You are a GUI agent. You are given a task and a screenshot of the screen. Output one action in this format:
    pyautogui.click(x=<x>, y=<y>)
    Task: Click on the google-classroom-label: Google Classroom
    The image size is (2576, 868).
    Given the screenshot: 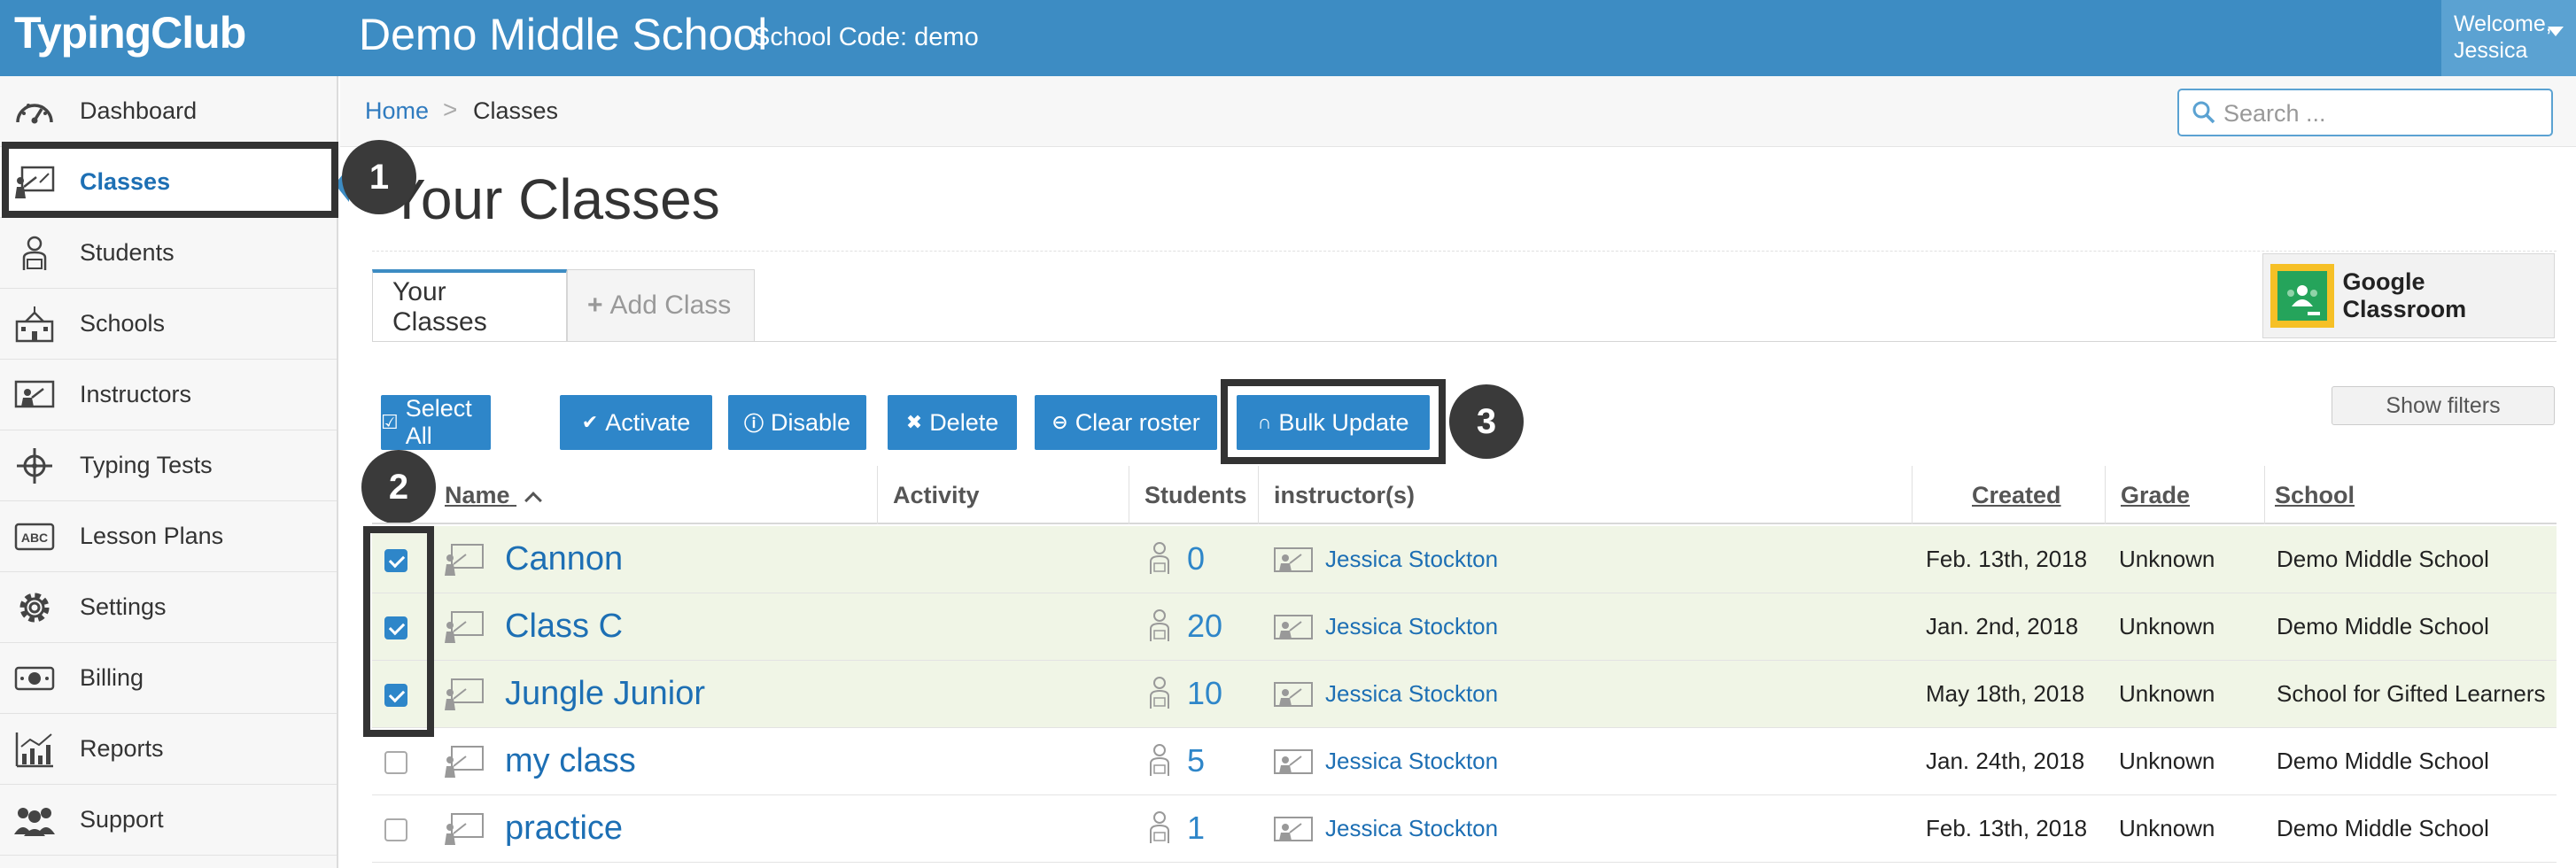 What is the action you would take?
    pyautogui.click(x=2404, y=295)
    